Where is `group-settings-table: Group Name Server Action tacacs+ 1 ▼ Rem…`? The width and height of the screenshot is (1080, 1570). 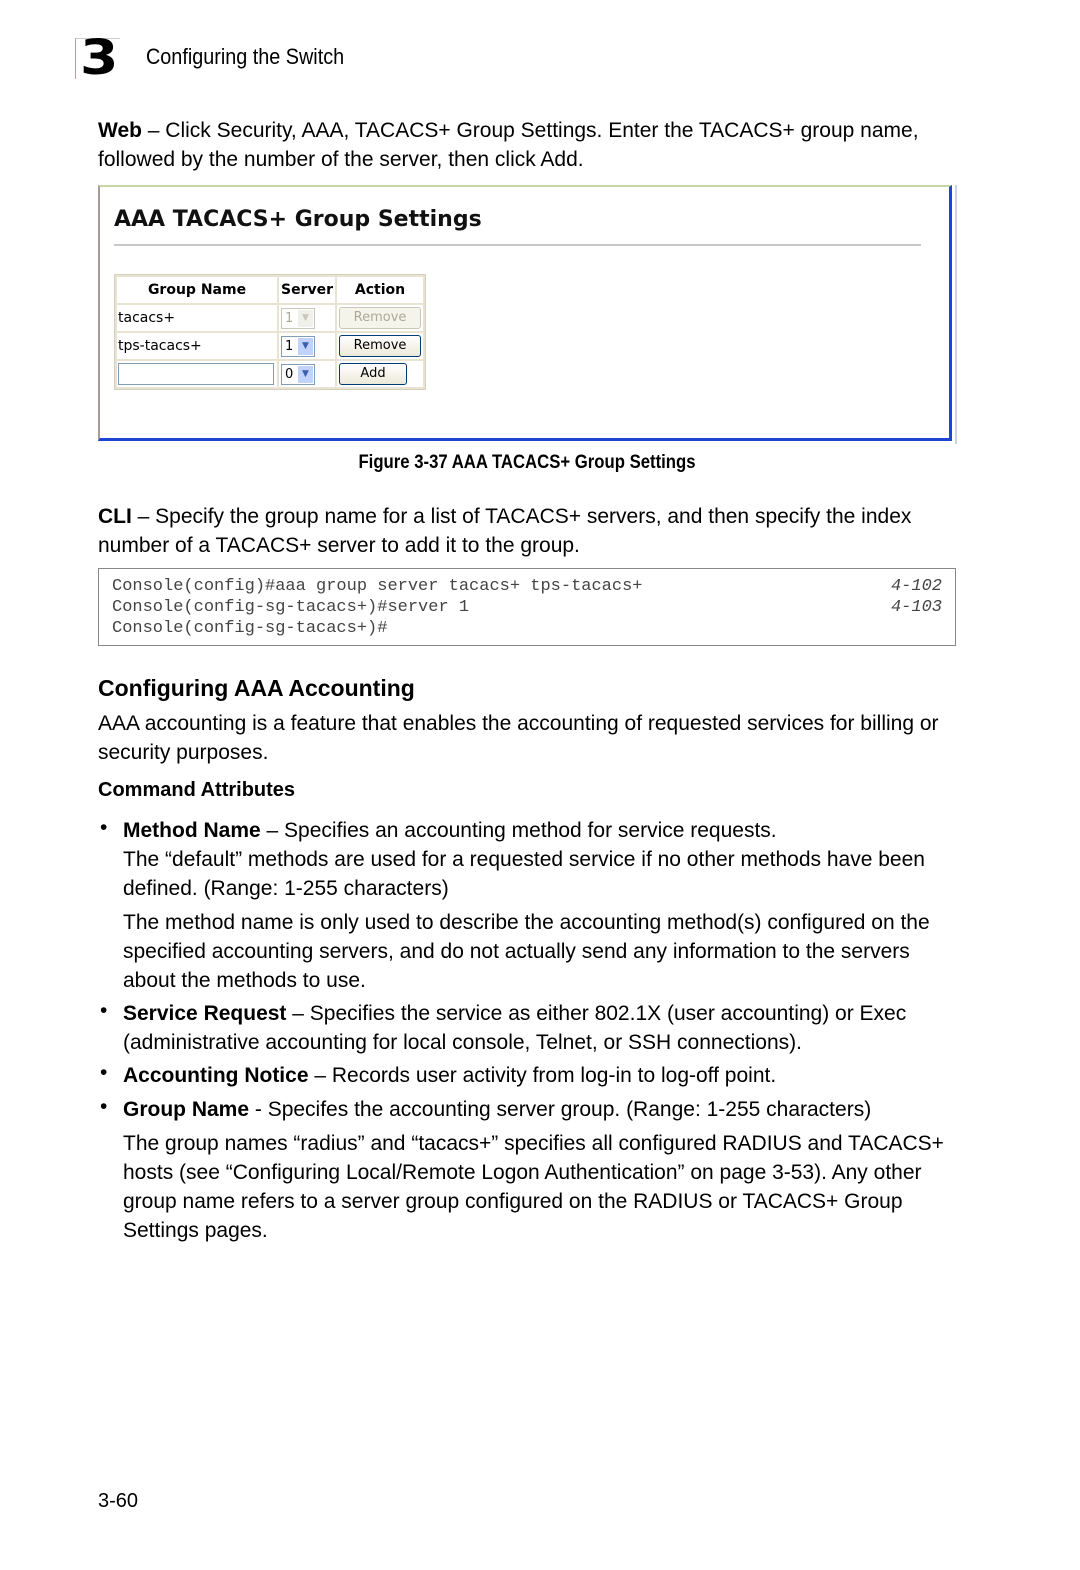
group-settings-table: Group Name Server Action tacacs+ 1 ▼ Rem… is located at coordinates (270, 332).